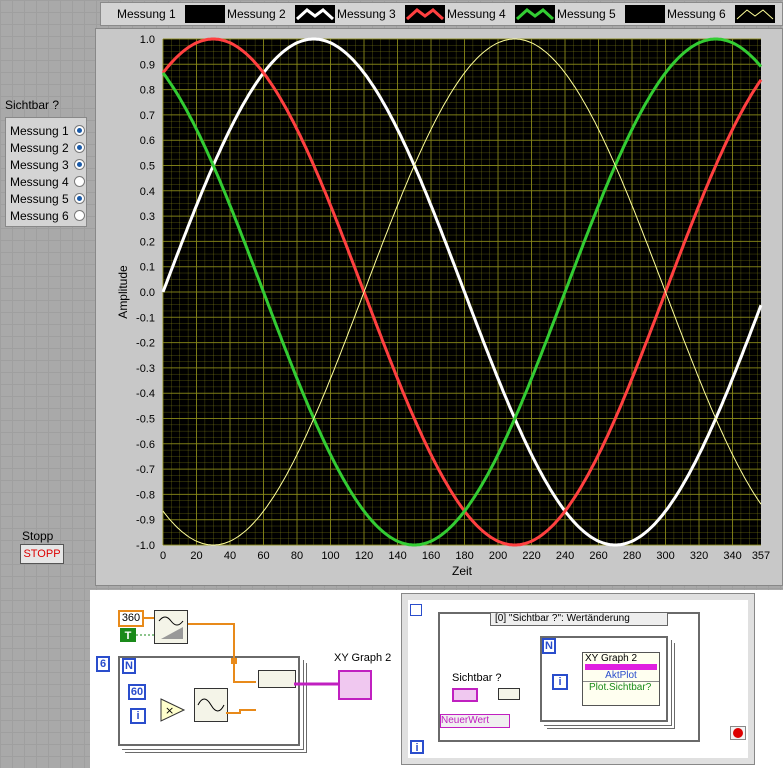 The width and height of the screenshot is (783, 768). Describe the element at coordinates (145, 420) in the screenshot. I see `y-tick-label: -0.5` at that location.